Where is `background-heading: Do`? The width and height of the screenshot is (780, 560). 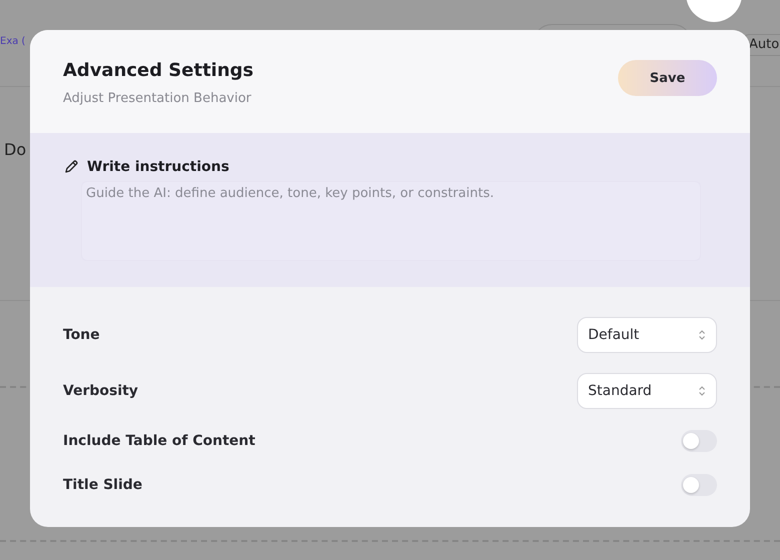
background-heading: Do is located at coordinates (15, 149).